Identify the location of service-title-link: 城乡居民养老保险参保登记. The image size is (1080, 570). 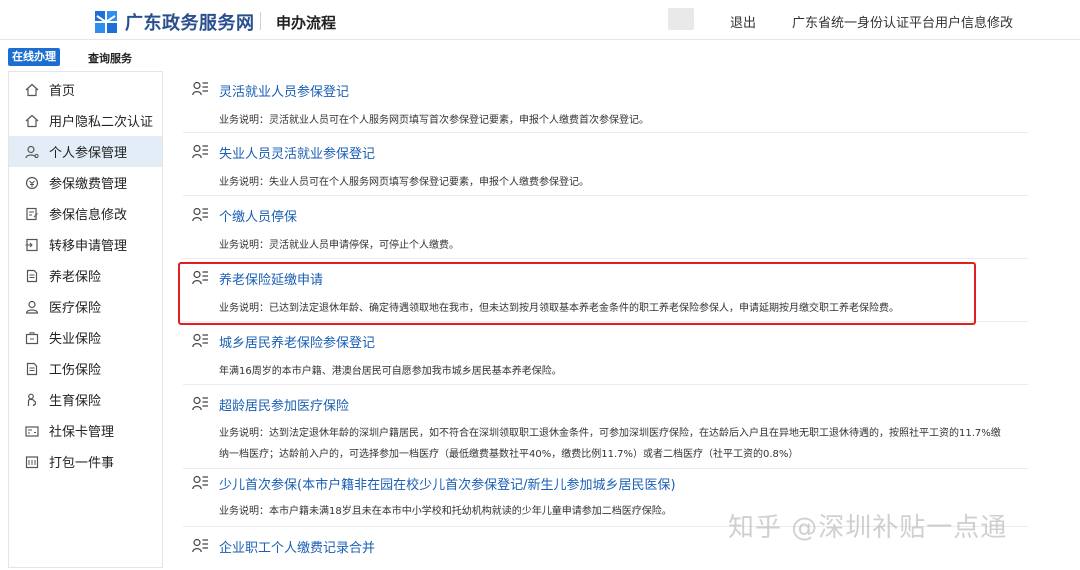
(297, 341).